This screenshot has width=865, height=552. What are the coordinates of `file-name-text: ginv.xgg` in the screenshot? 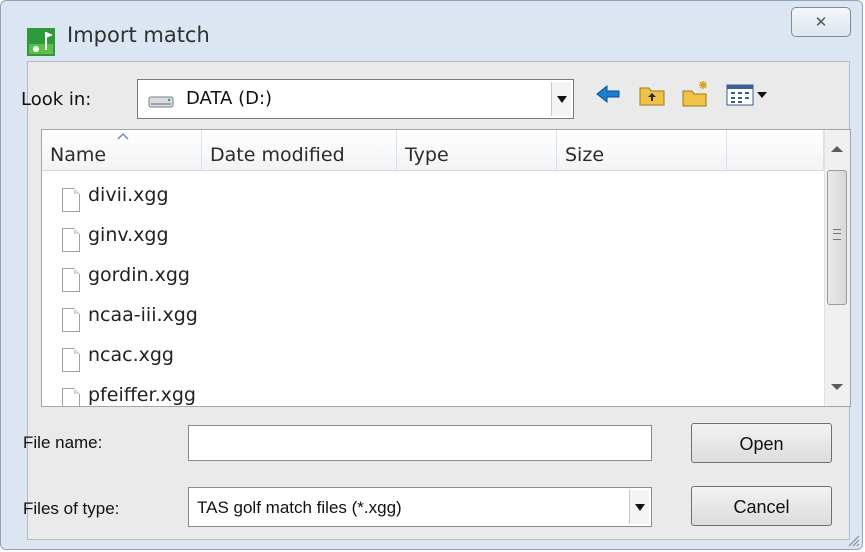 It's located at (128, 235).